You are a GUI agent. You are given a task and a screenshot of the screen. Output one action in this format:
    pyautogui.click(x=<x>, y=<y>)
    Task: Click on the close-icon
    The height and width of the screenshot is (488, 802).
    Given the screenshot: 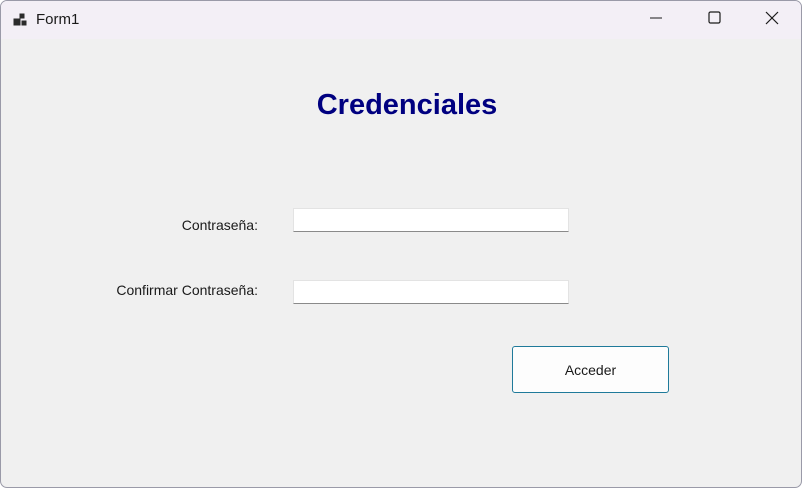 What is the action you would take?
    pyautogui.click(x=772, y=20)
    